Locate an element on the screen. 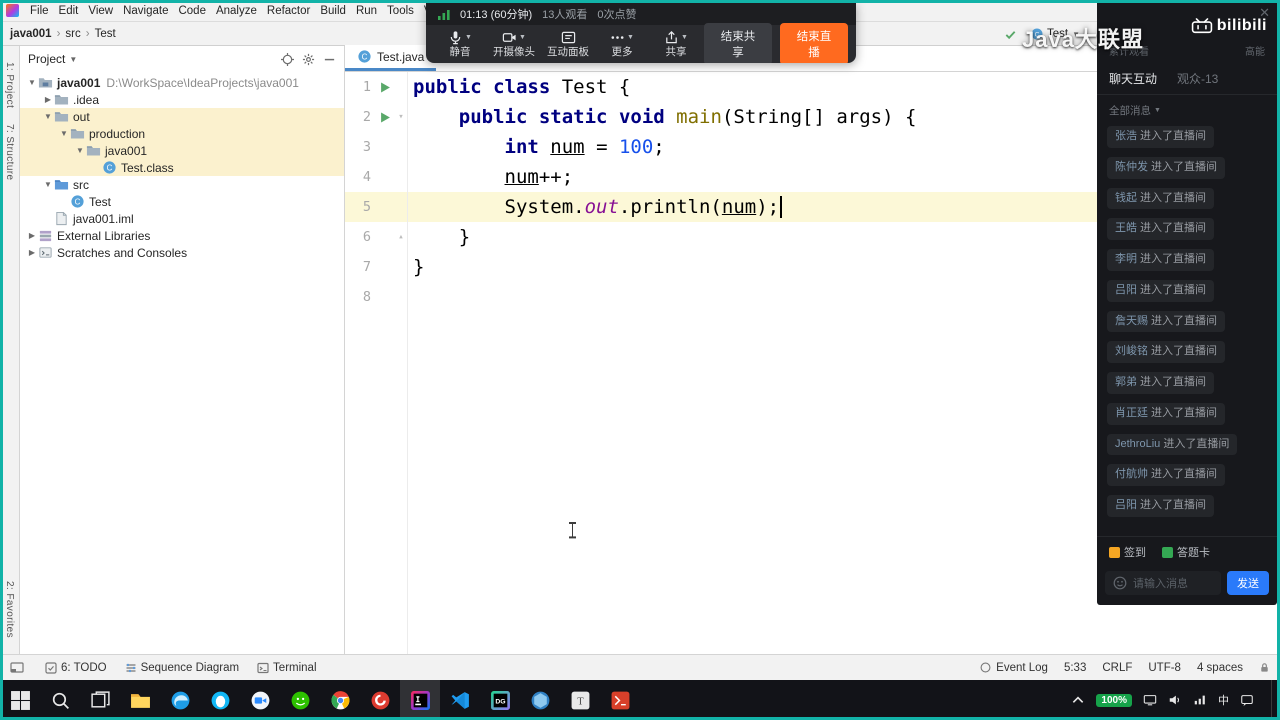  tree-row-test-class: C Test.class is located at coordinates (182, 167).